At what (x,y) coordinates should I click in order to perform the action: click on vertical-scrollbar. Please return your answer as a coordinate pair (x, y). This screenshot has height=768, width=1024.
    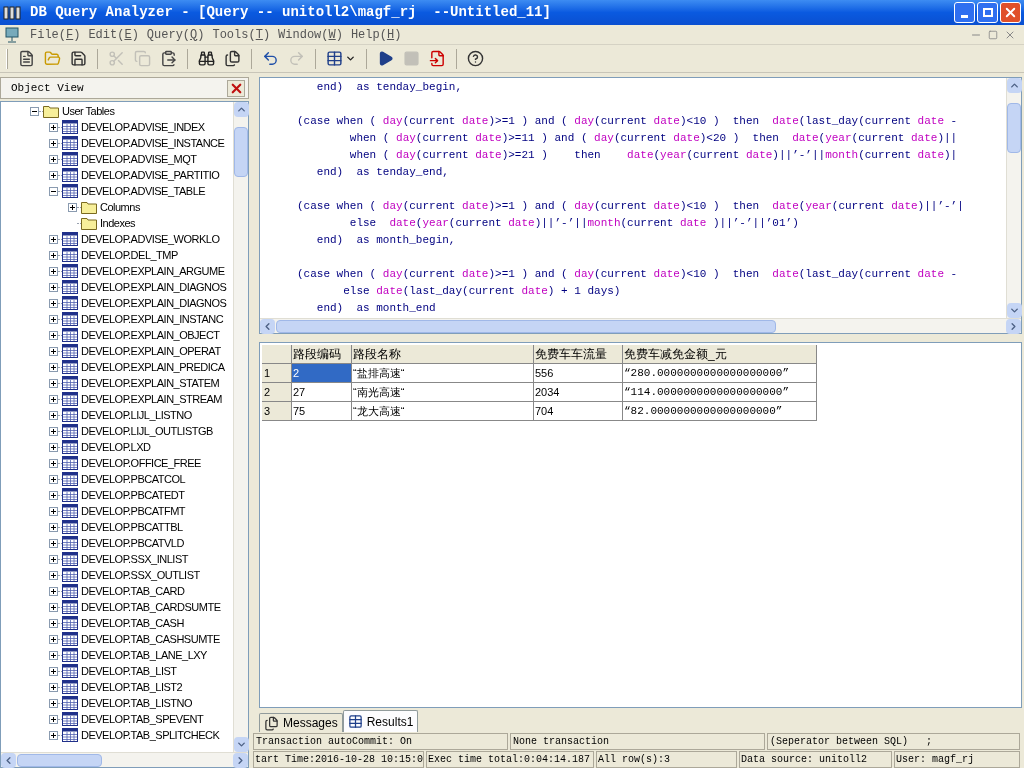
    Looking at the image, I should click on (240, 427).